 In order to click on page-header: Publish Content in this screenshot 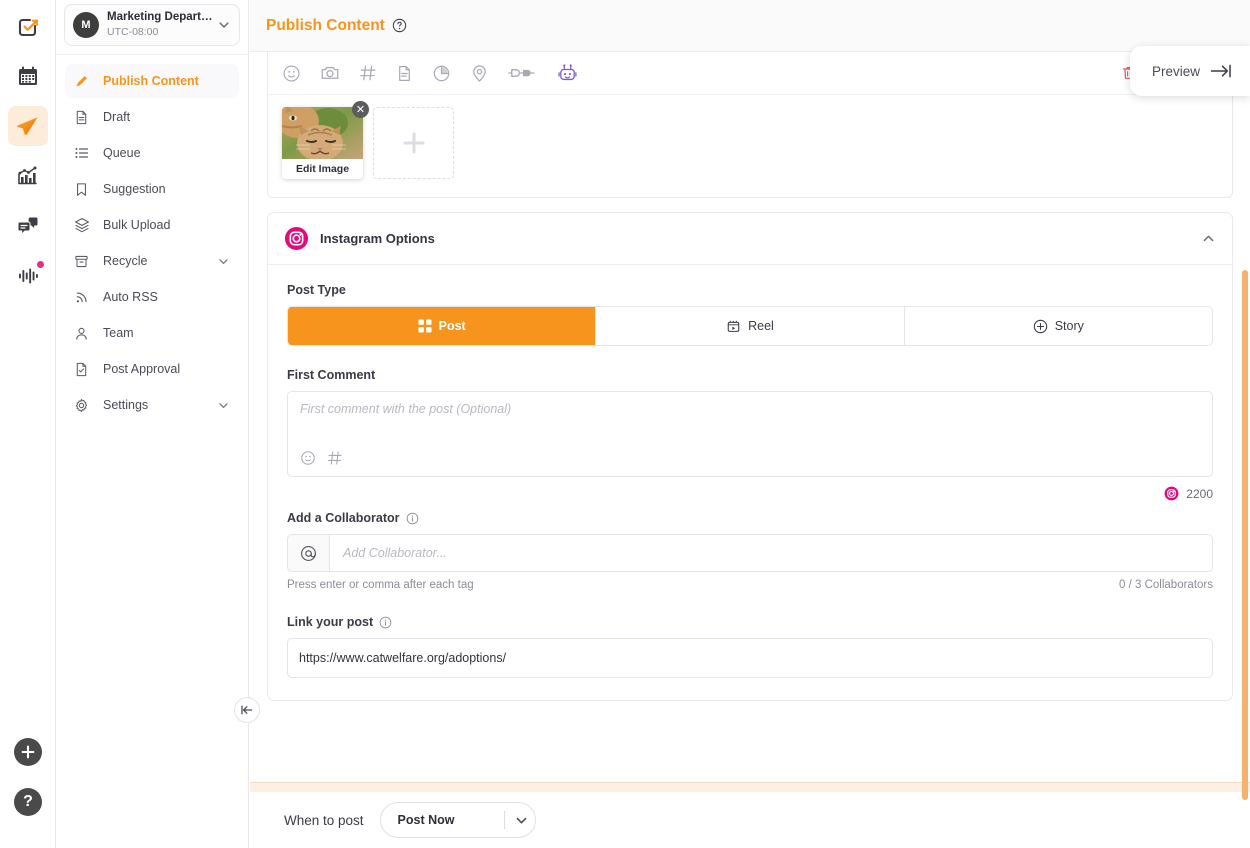, I will do `click(750, 26)`.